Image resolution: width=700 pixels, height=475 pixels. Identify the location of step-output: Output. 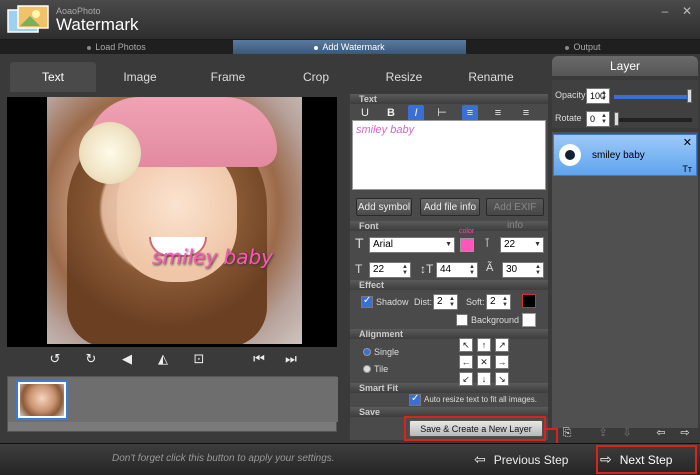
(583, 47).